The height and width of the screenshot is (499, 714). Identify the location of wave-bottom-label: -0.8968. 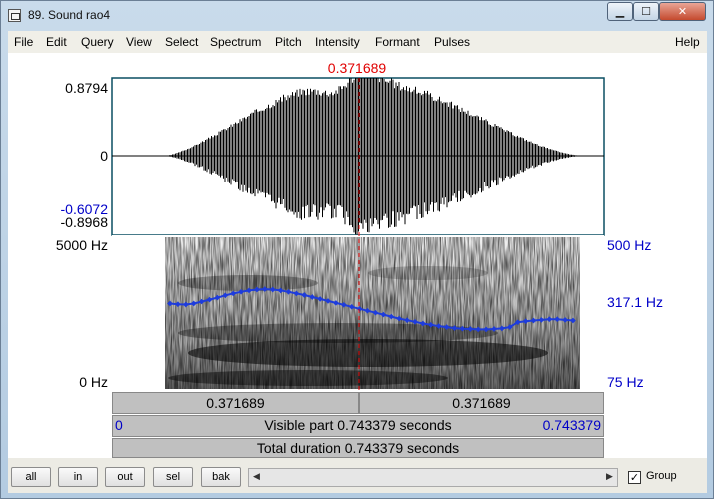
(85, 222).